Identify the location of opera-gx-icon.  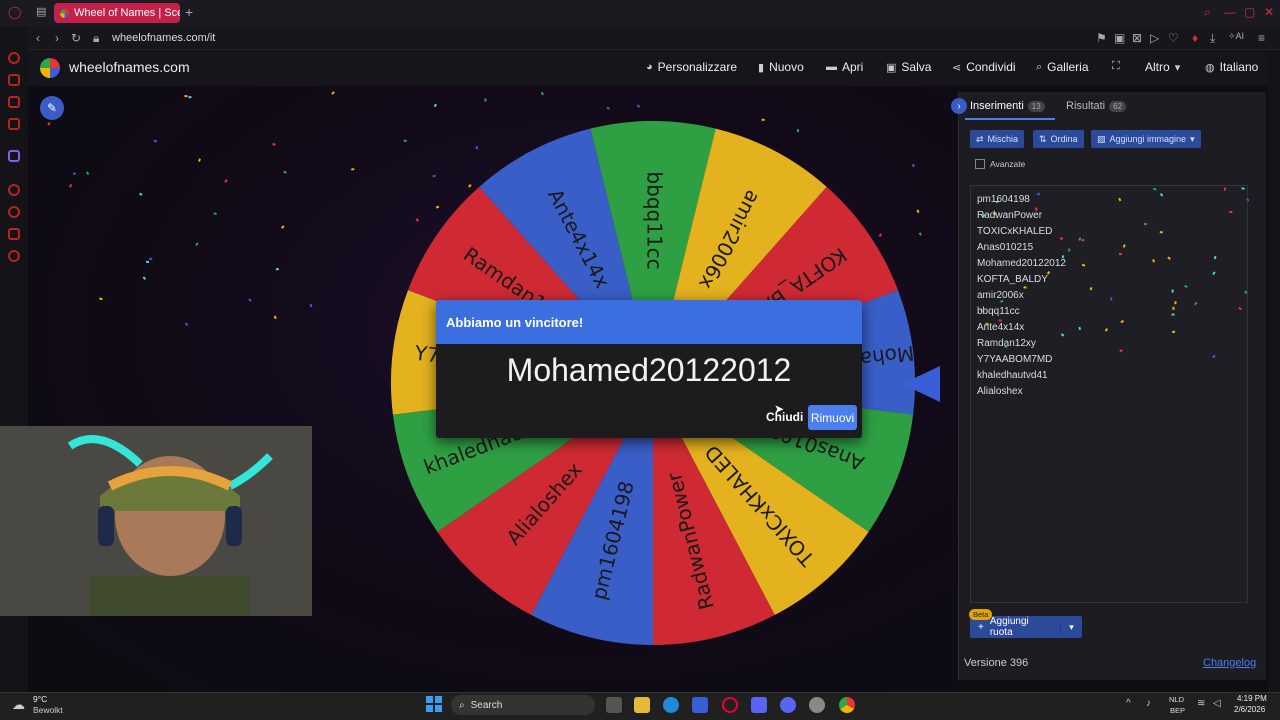
(730, 705).